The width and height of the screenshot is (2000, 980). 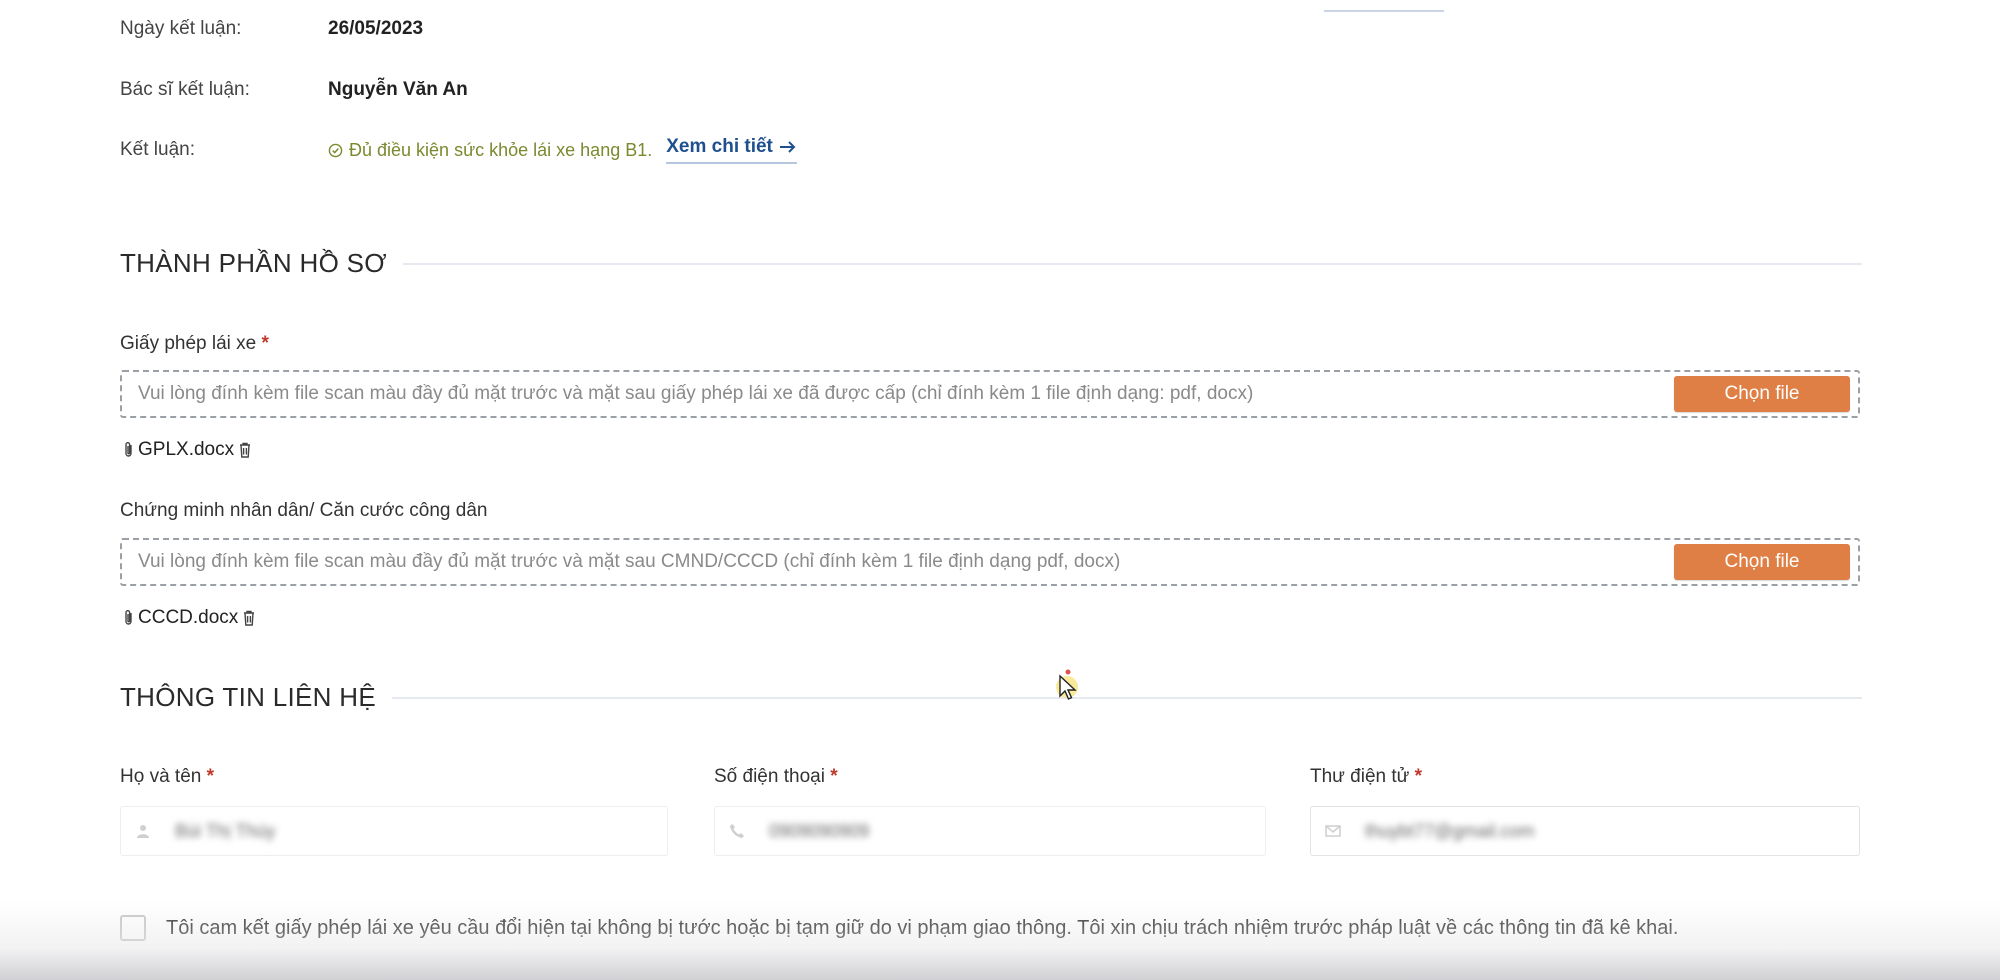 I want to click on view-detail-link: Xem chi tiết, so click(x=731, y=150).